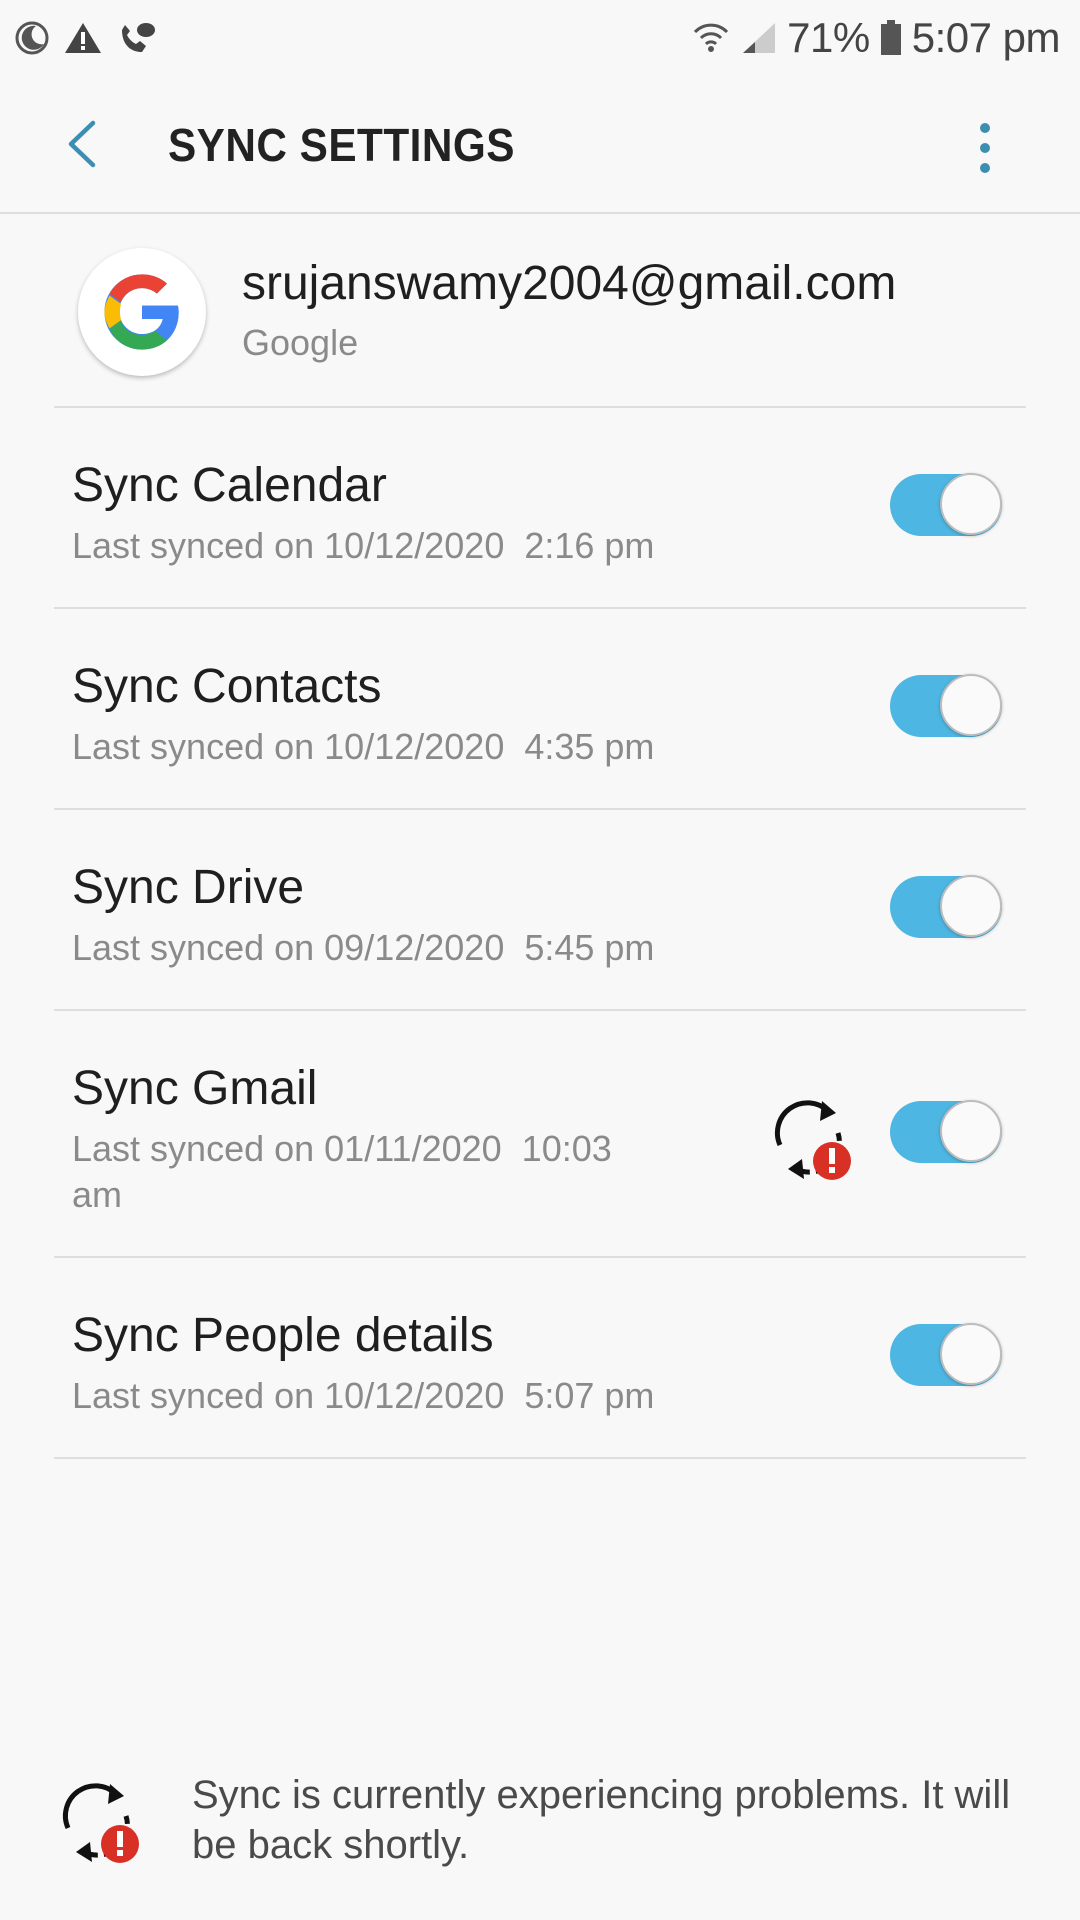 This screenshot has height=1920, width=1080. What do you see at coordinates (300, 342) in the screenshot?
I see `account-type: Google` at bounding box center [300, 342].